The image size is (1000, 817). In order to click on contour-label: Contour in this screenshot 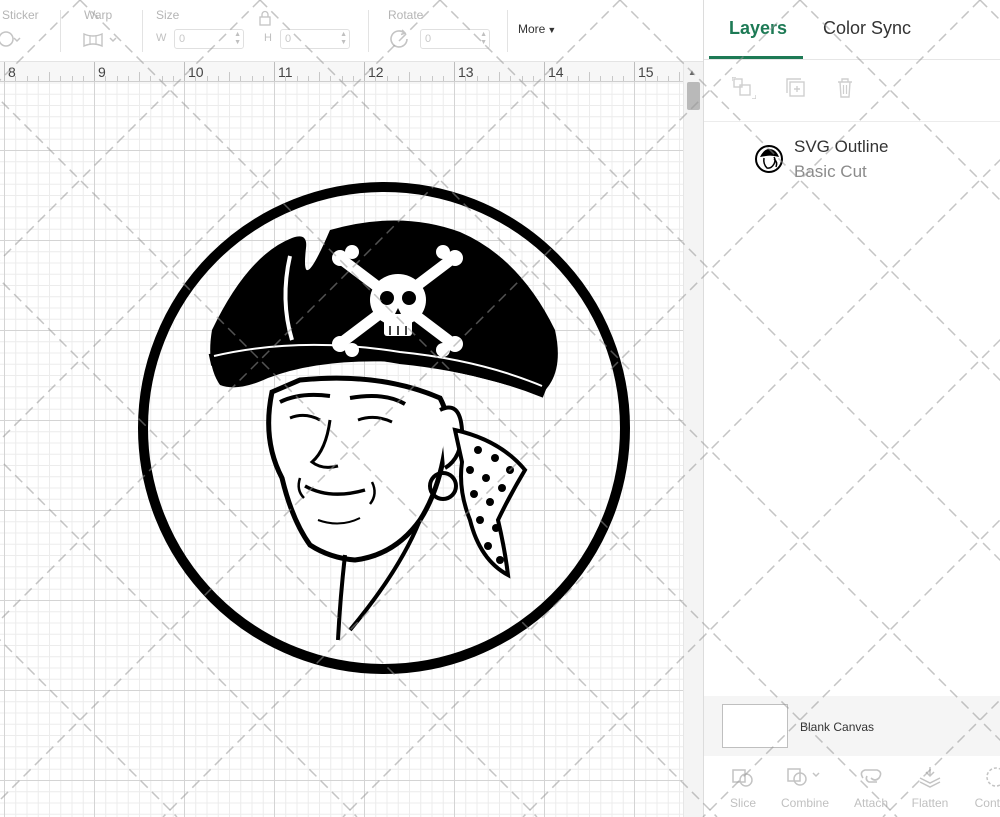, I will do `click(987, 803)`.